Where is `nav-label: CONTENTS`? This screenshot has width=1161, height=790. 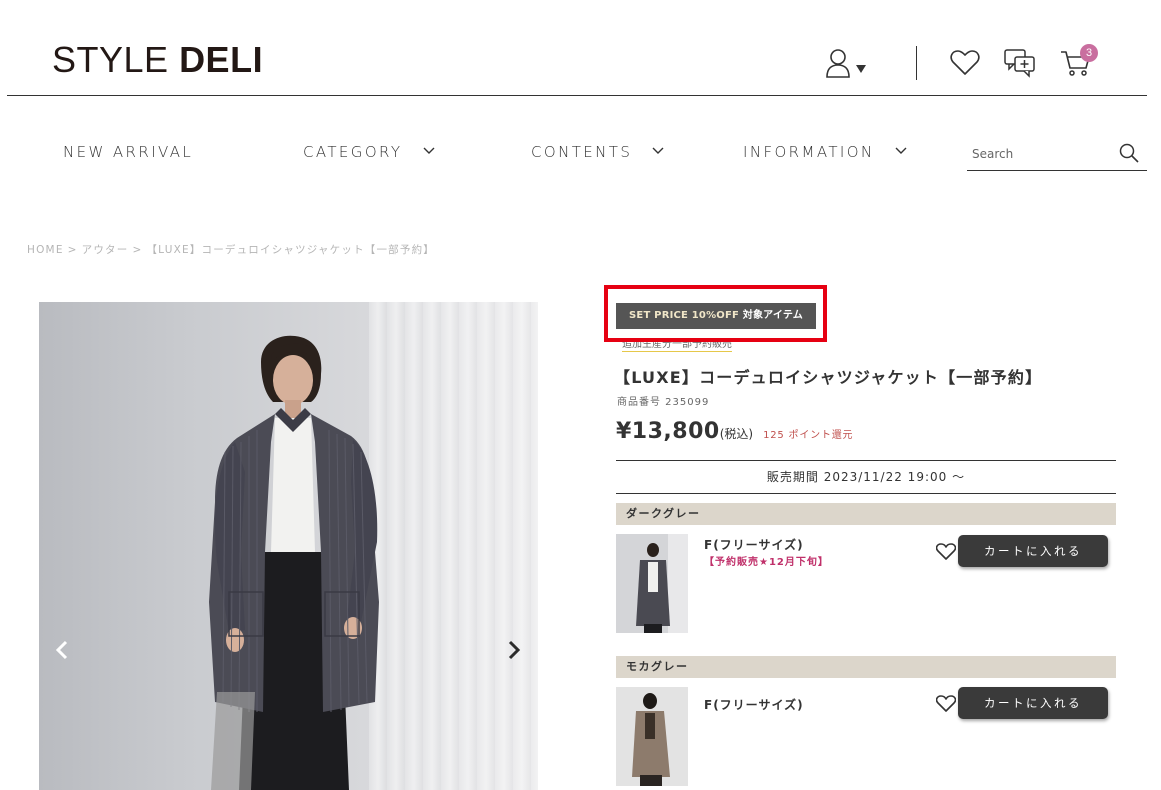
nav-label: CONTENTS is located at coordinates (582, 152).